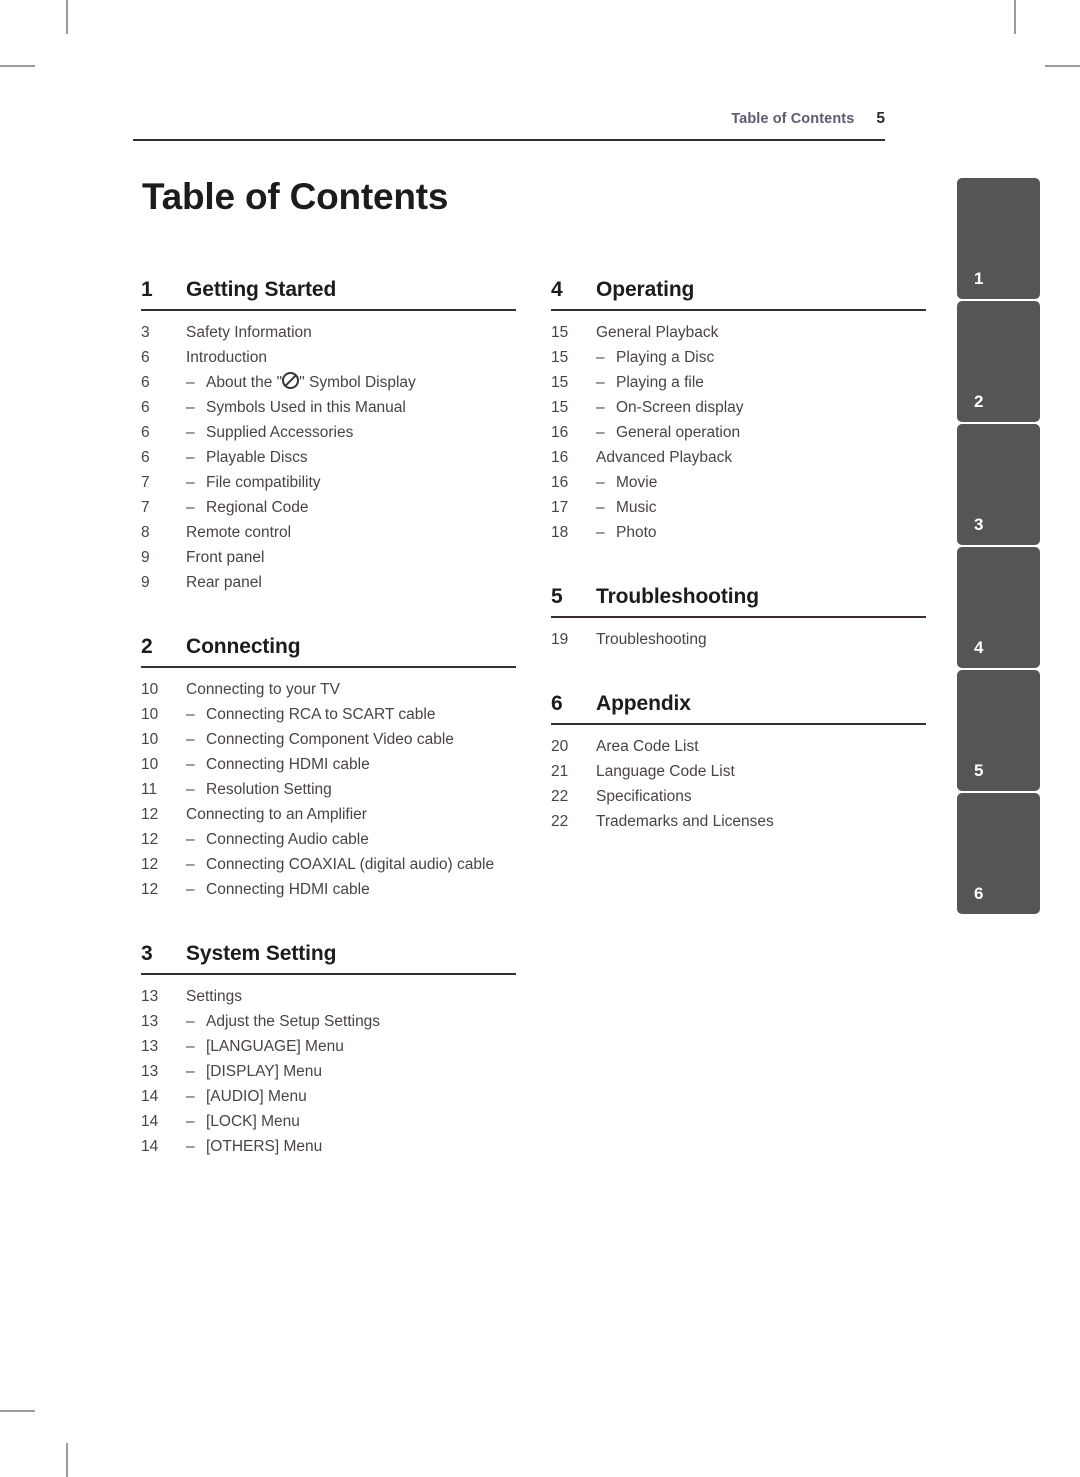  Describe the element at coordinates (998, 484) in the screenshot. I see `chapter-tab-3: 3` at that location.